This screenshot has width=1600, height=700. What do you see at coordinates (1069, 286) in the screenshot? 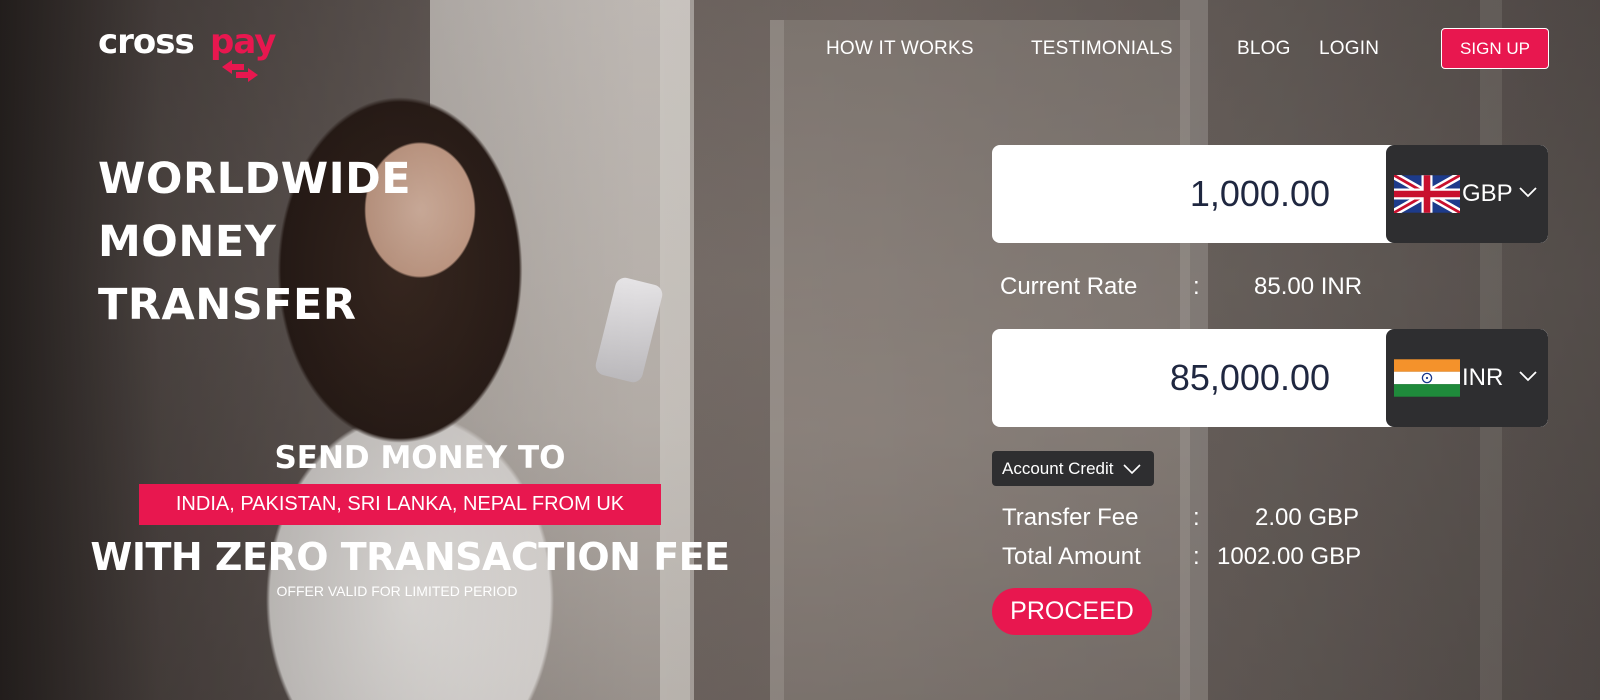
I see `current-rate-label: Current Rate` at bounding box center [1069, 286].